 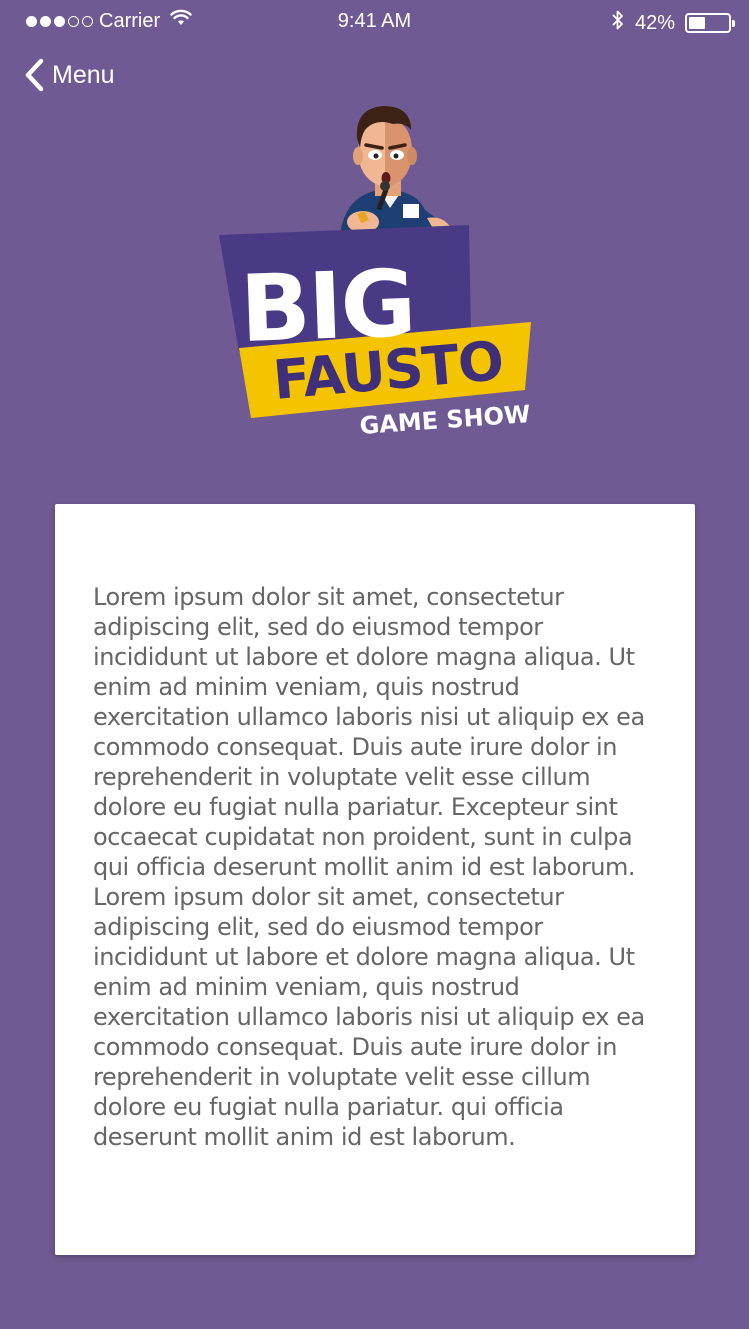 I want to click on battery-tip, so click(x=733, y=23).